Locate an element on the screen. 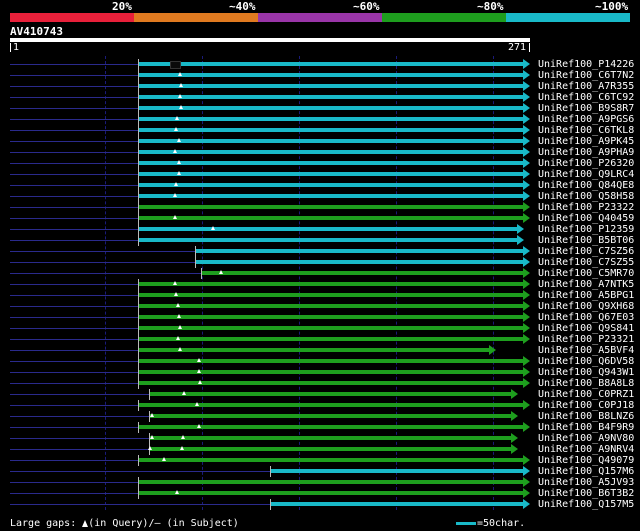 The height and width of the screenshot is (531, 640). hit-label-link: UniRef100_P23321 is located at coordinates (586, 339).